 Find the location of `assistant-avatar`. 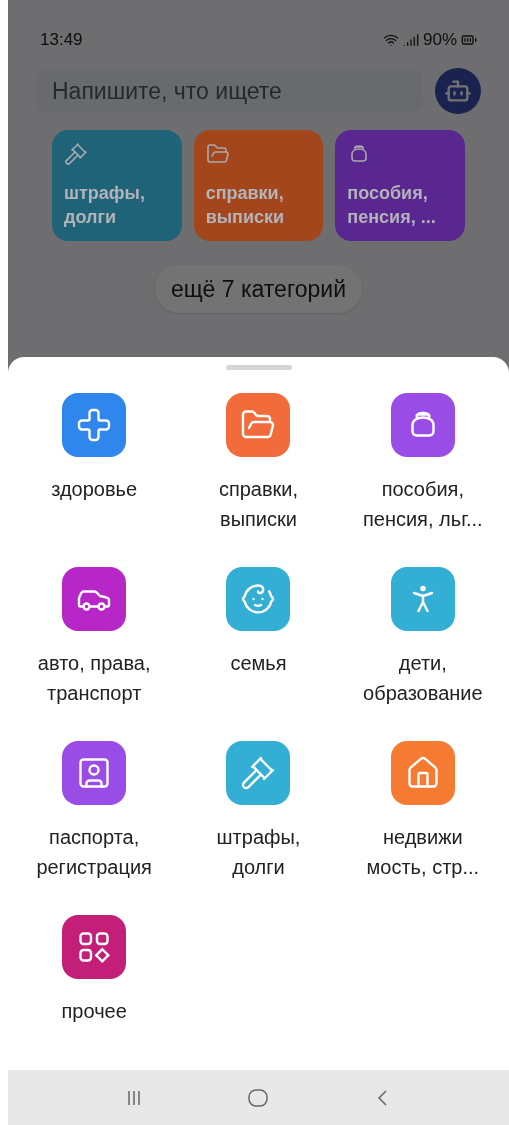

assistant-avatar is located at coordinates (458, 91).